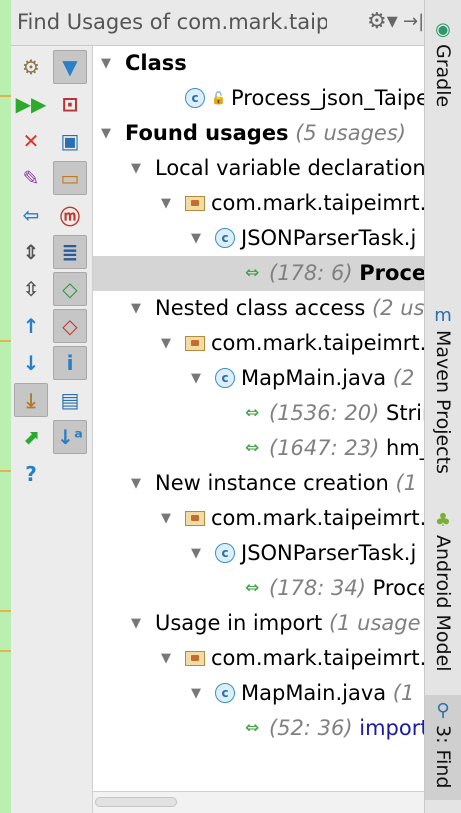 The image size is (461, 813). What do you see at coordinates (346, 728) in the screenshot?
I see `tree-row-label: (52: 36) import` at bounding box center [346, 728].